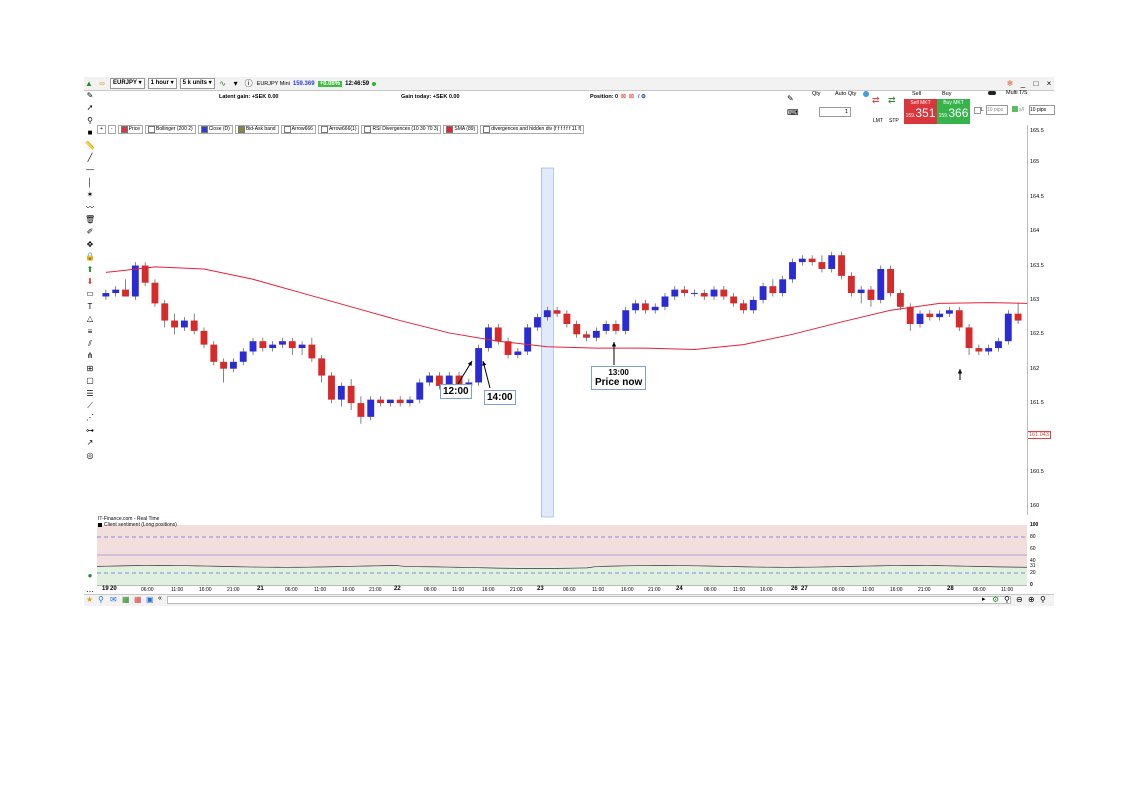  Describe the element at coordinates (710, 590) in the screenshot. I see `time-tick: 06:00` at that location.